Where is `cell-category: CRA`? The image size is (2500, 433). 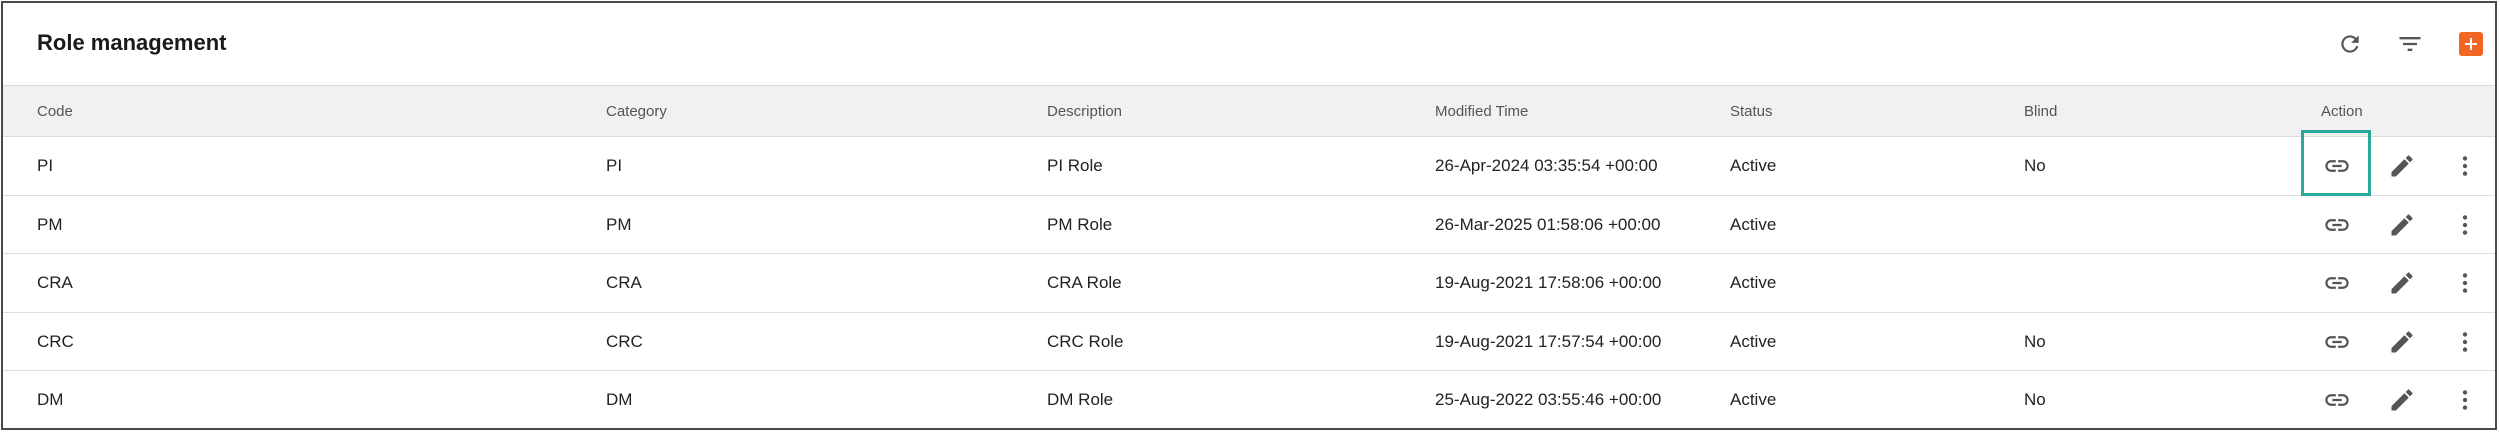 cell-category: CRA is located at coordinates (624, 282).